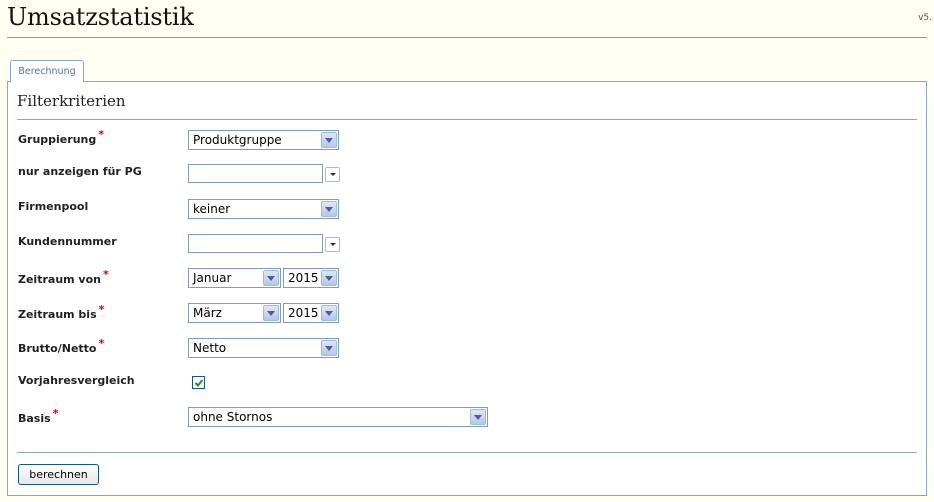  I want to click on zeitraum-von-year-value: 2015, so click(303, 278).